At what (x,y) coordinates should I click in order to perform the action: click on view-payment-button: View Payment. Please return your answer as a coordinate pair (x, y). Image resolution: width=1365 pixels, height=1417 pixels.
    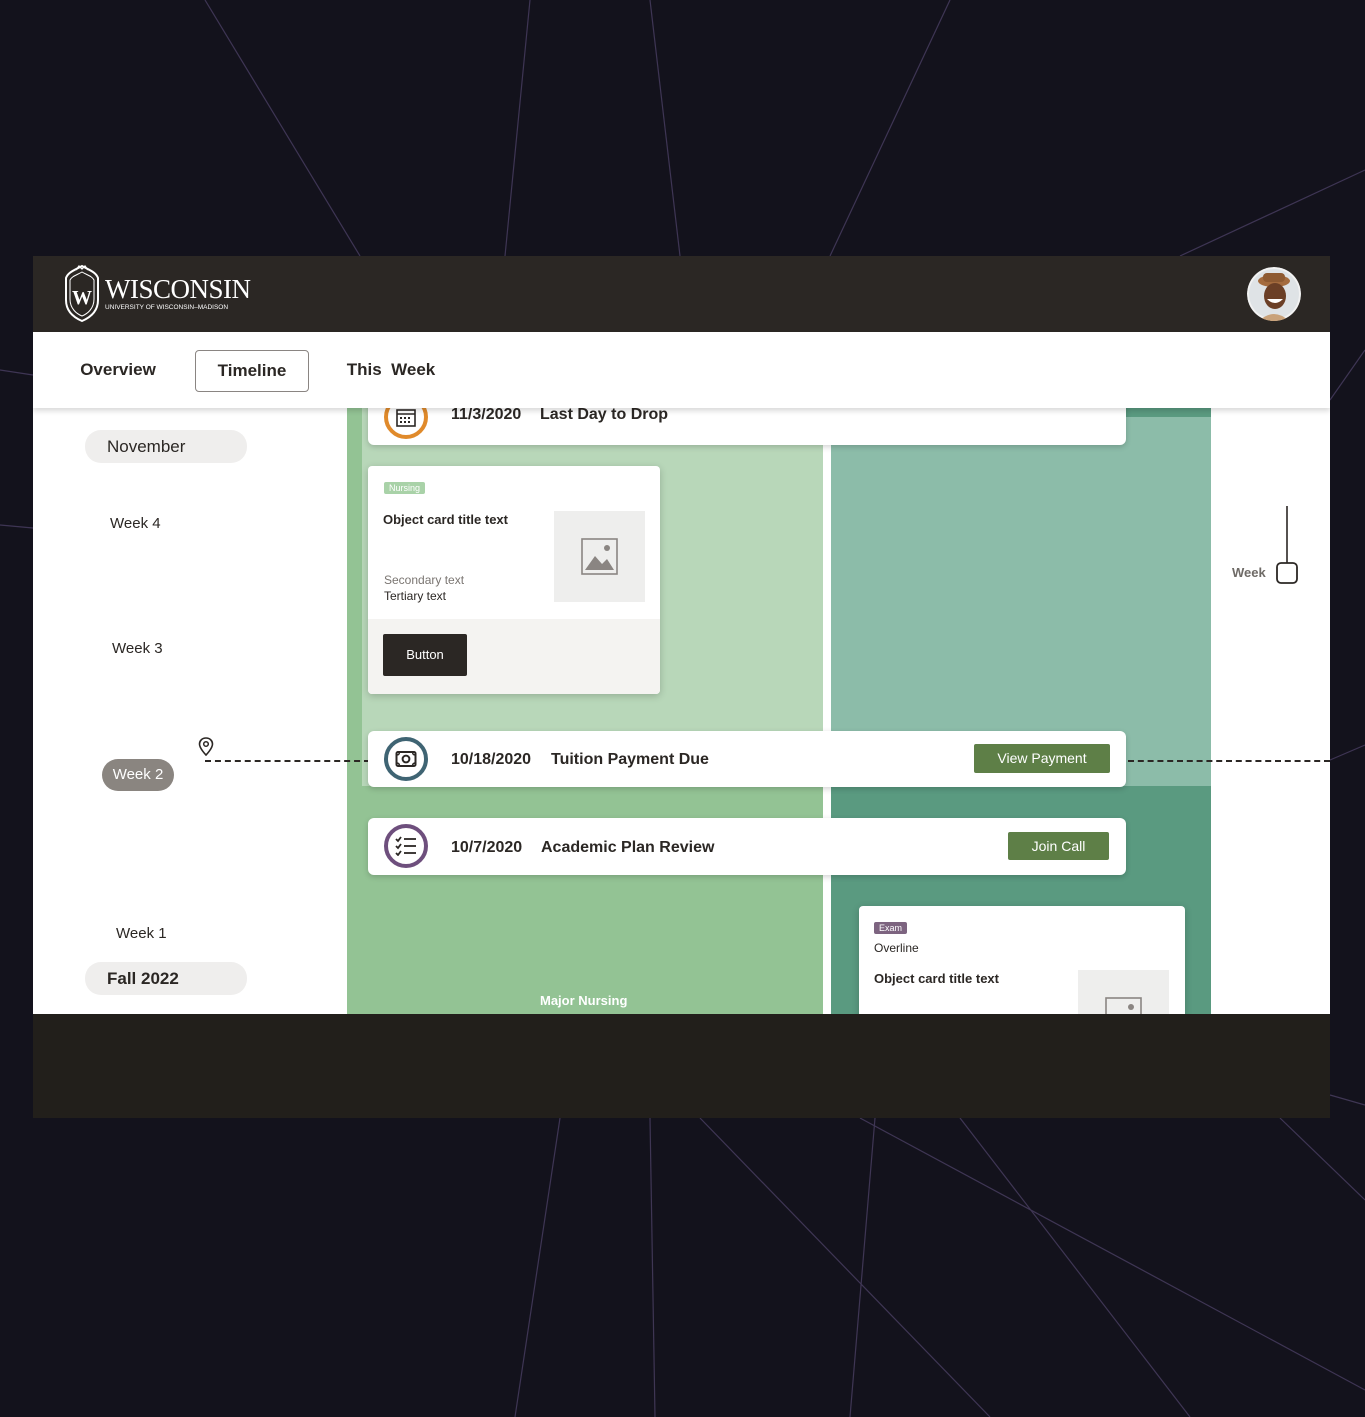
    Looking at the image, I should click on (1042, 758).